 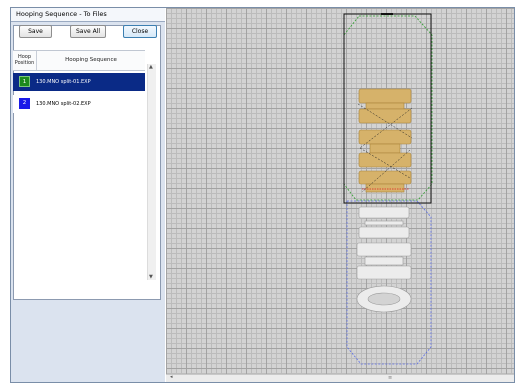 What do you see at coordinates (151, 277) in the screenshot?
I see `chevron-down-icon: ▼` at bounding box center [151, 277].